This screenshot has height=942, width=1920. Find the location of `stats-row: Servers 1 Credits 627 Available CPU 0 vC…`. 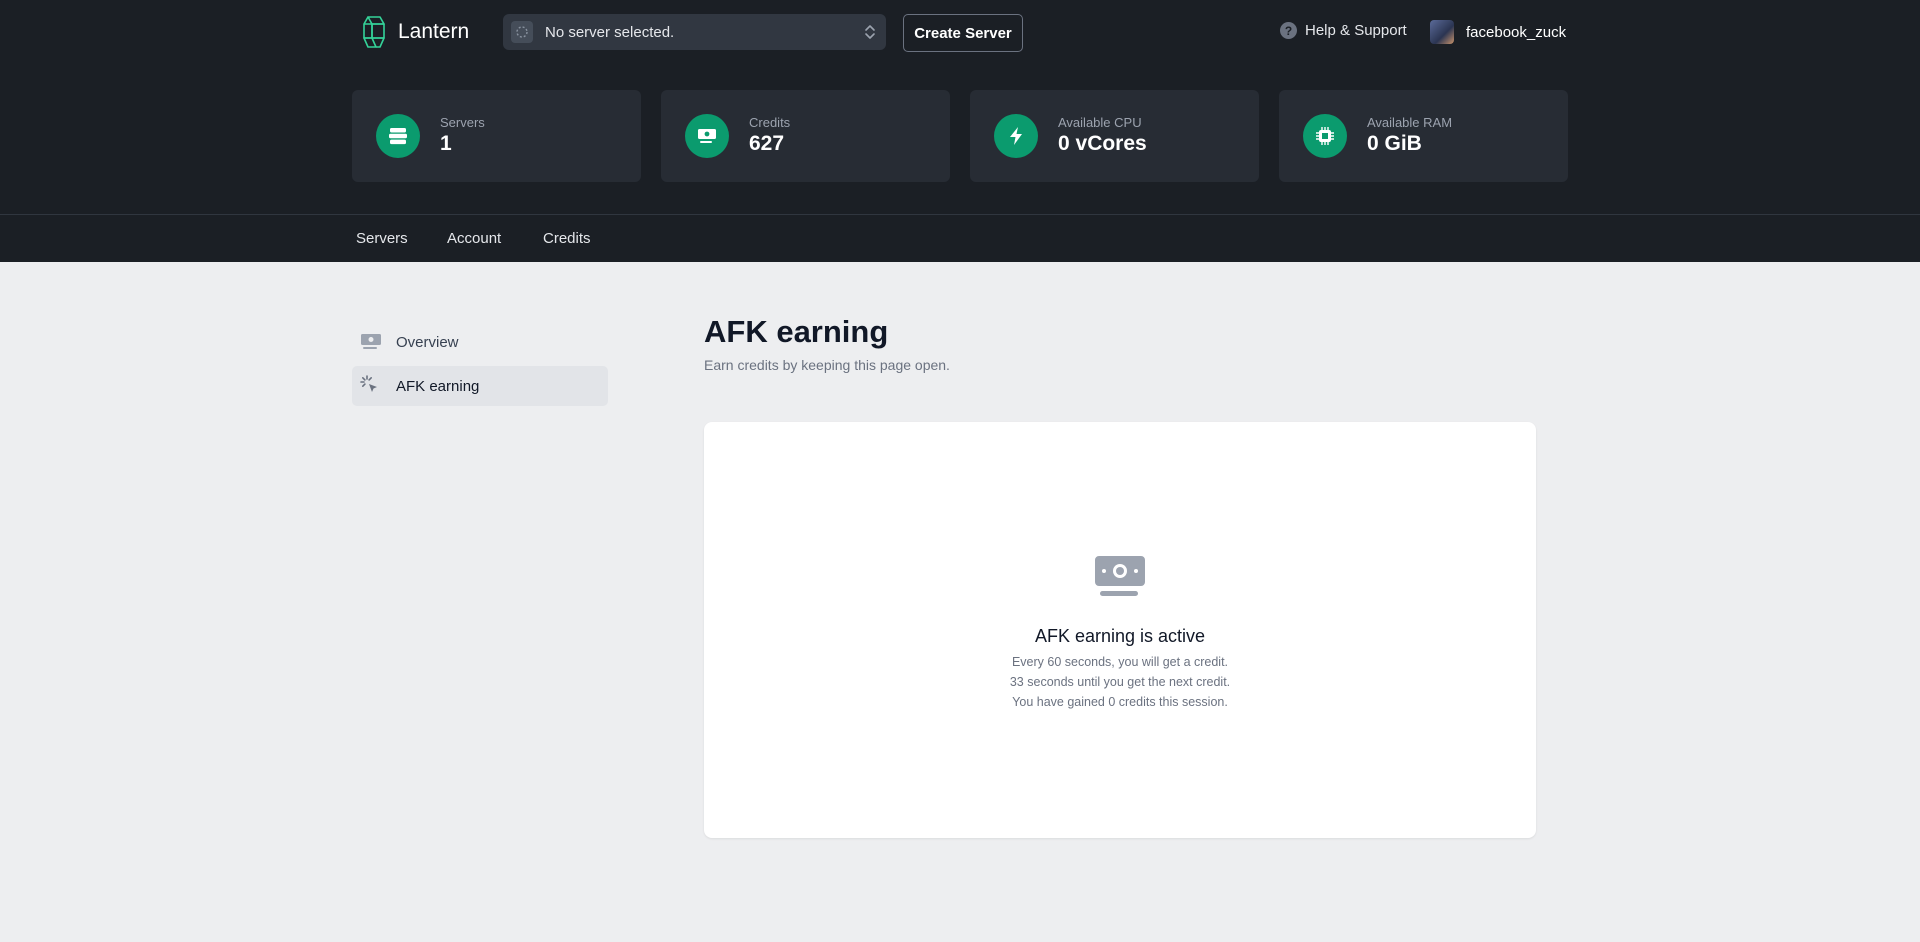

stats-row: Servers 1 Credits 627 Available CPU 0 vC… is located at coordinates (960, 136).